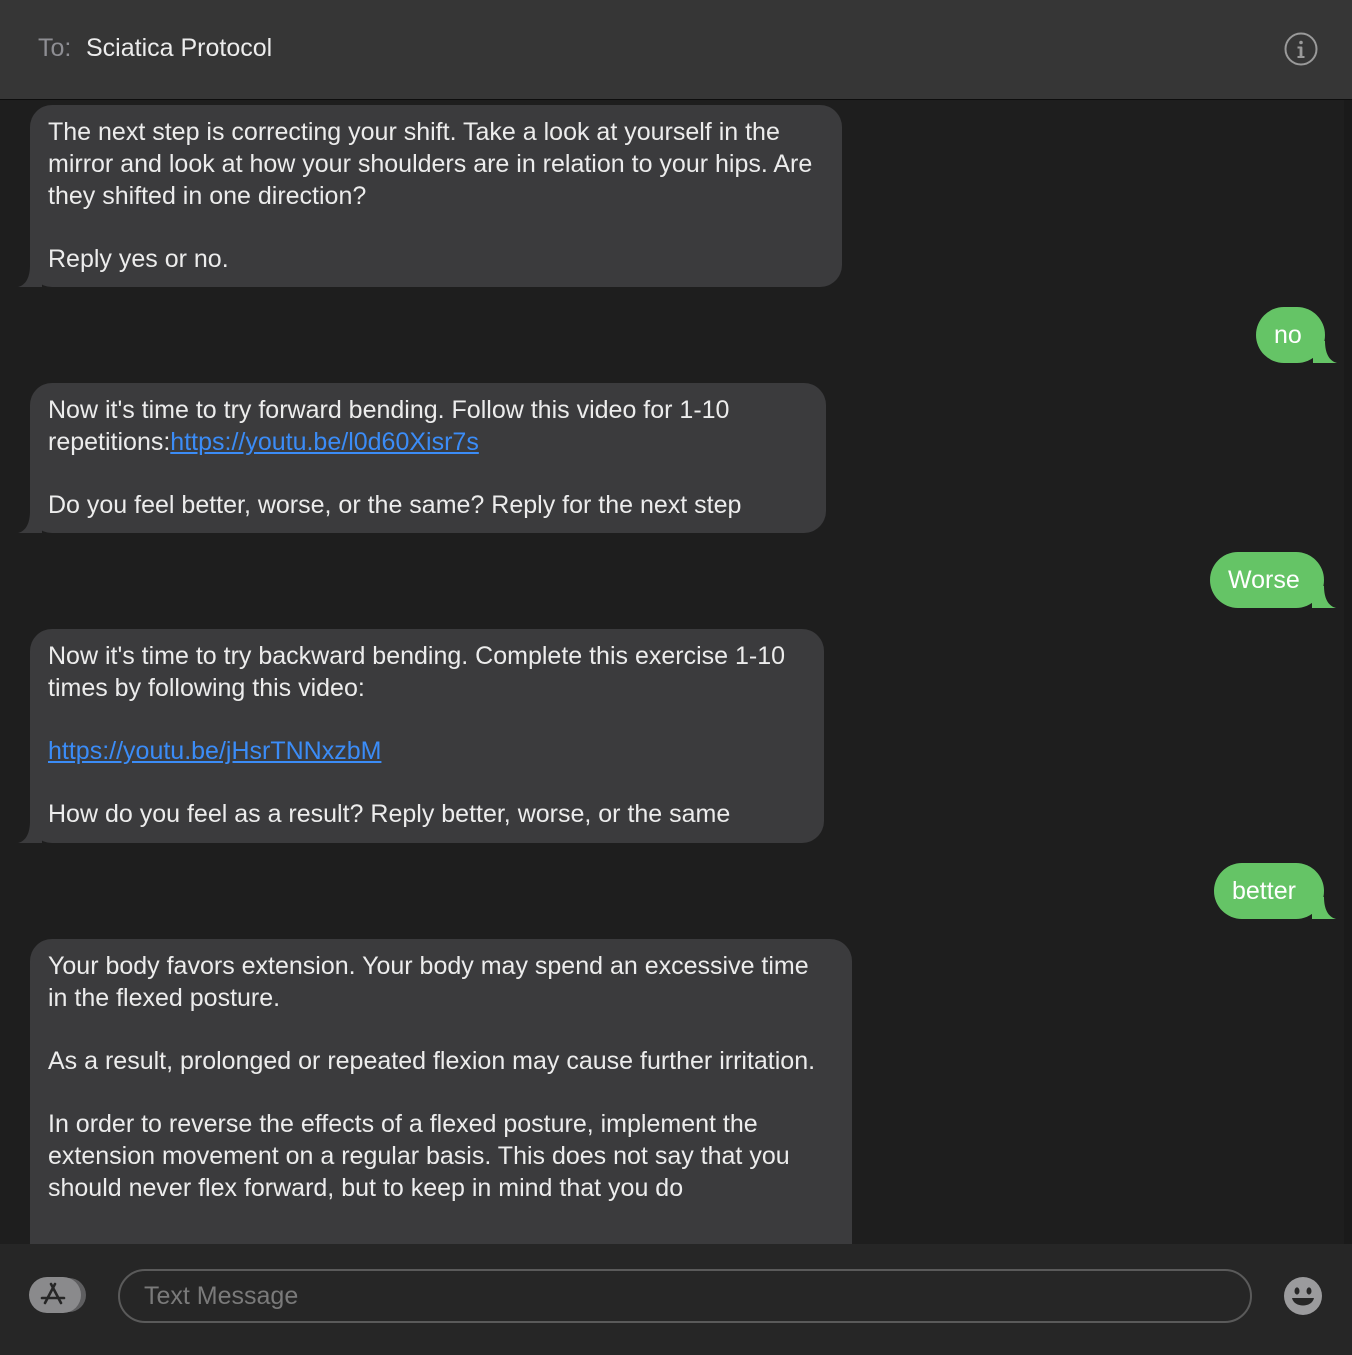 The height and width of the screenshot is (1355, 1352). I want to click on message-text: Worse, so click(1264, 580).